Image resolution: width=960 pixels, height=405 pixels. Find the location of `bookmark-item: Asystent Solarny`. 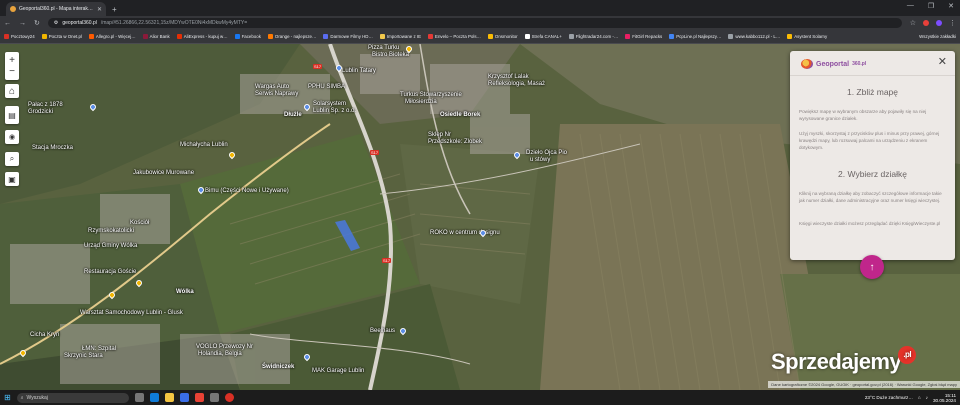

bookmark-item: Asystent Solarny is located at coordinates (807, 36).